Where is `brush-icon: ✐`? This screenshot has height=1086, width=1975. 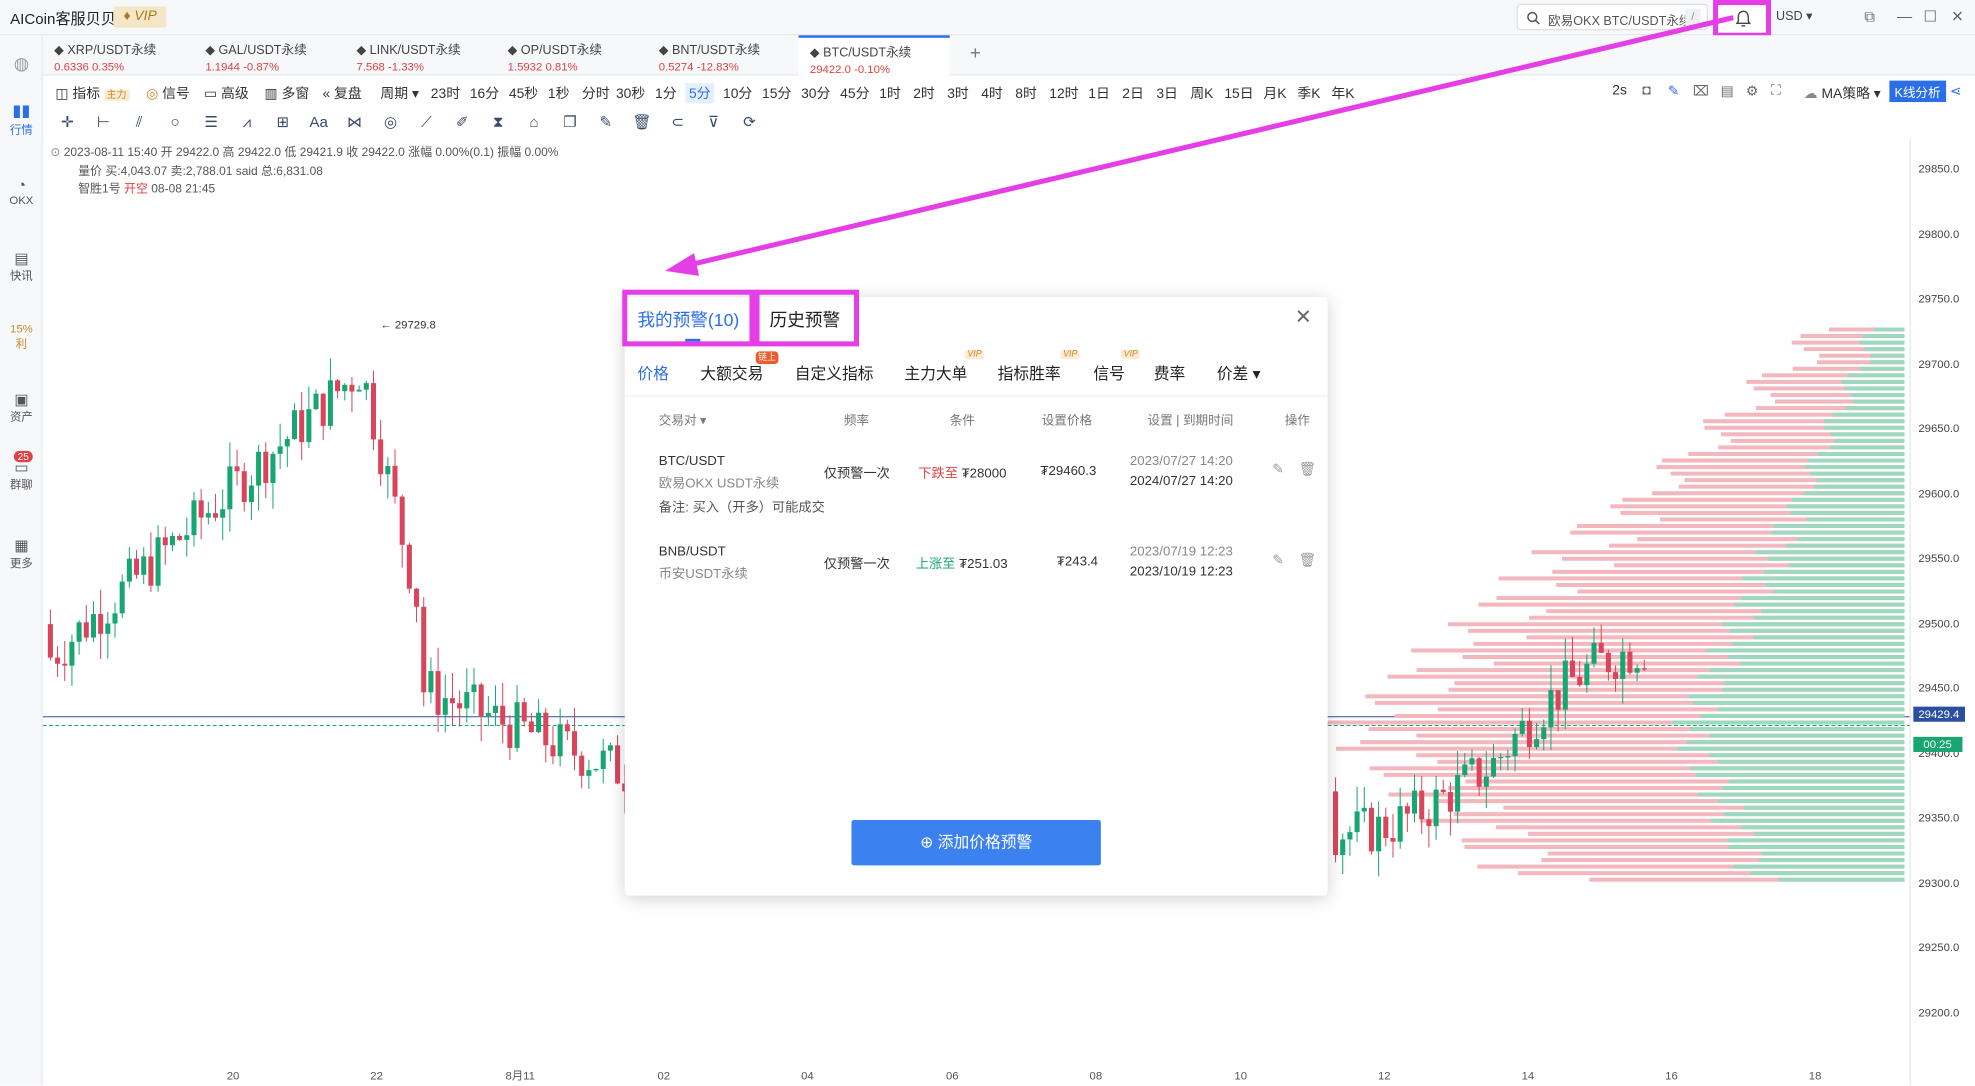
brush-icon: ✐ is located at coordinates (462, 122).